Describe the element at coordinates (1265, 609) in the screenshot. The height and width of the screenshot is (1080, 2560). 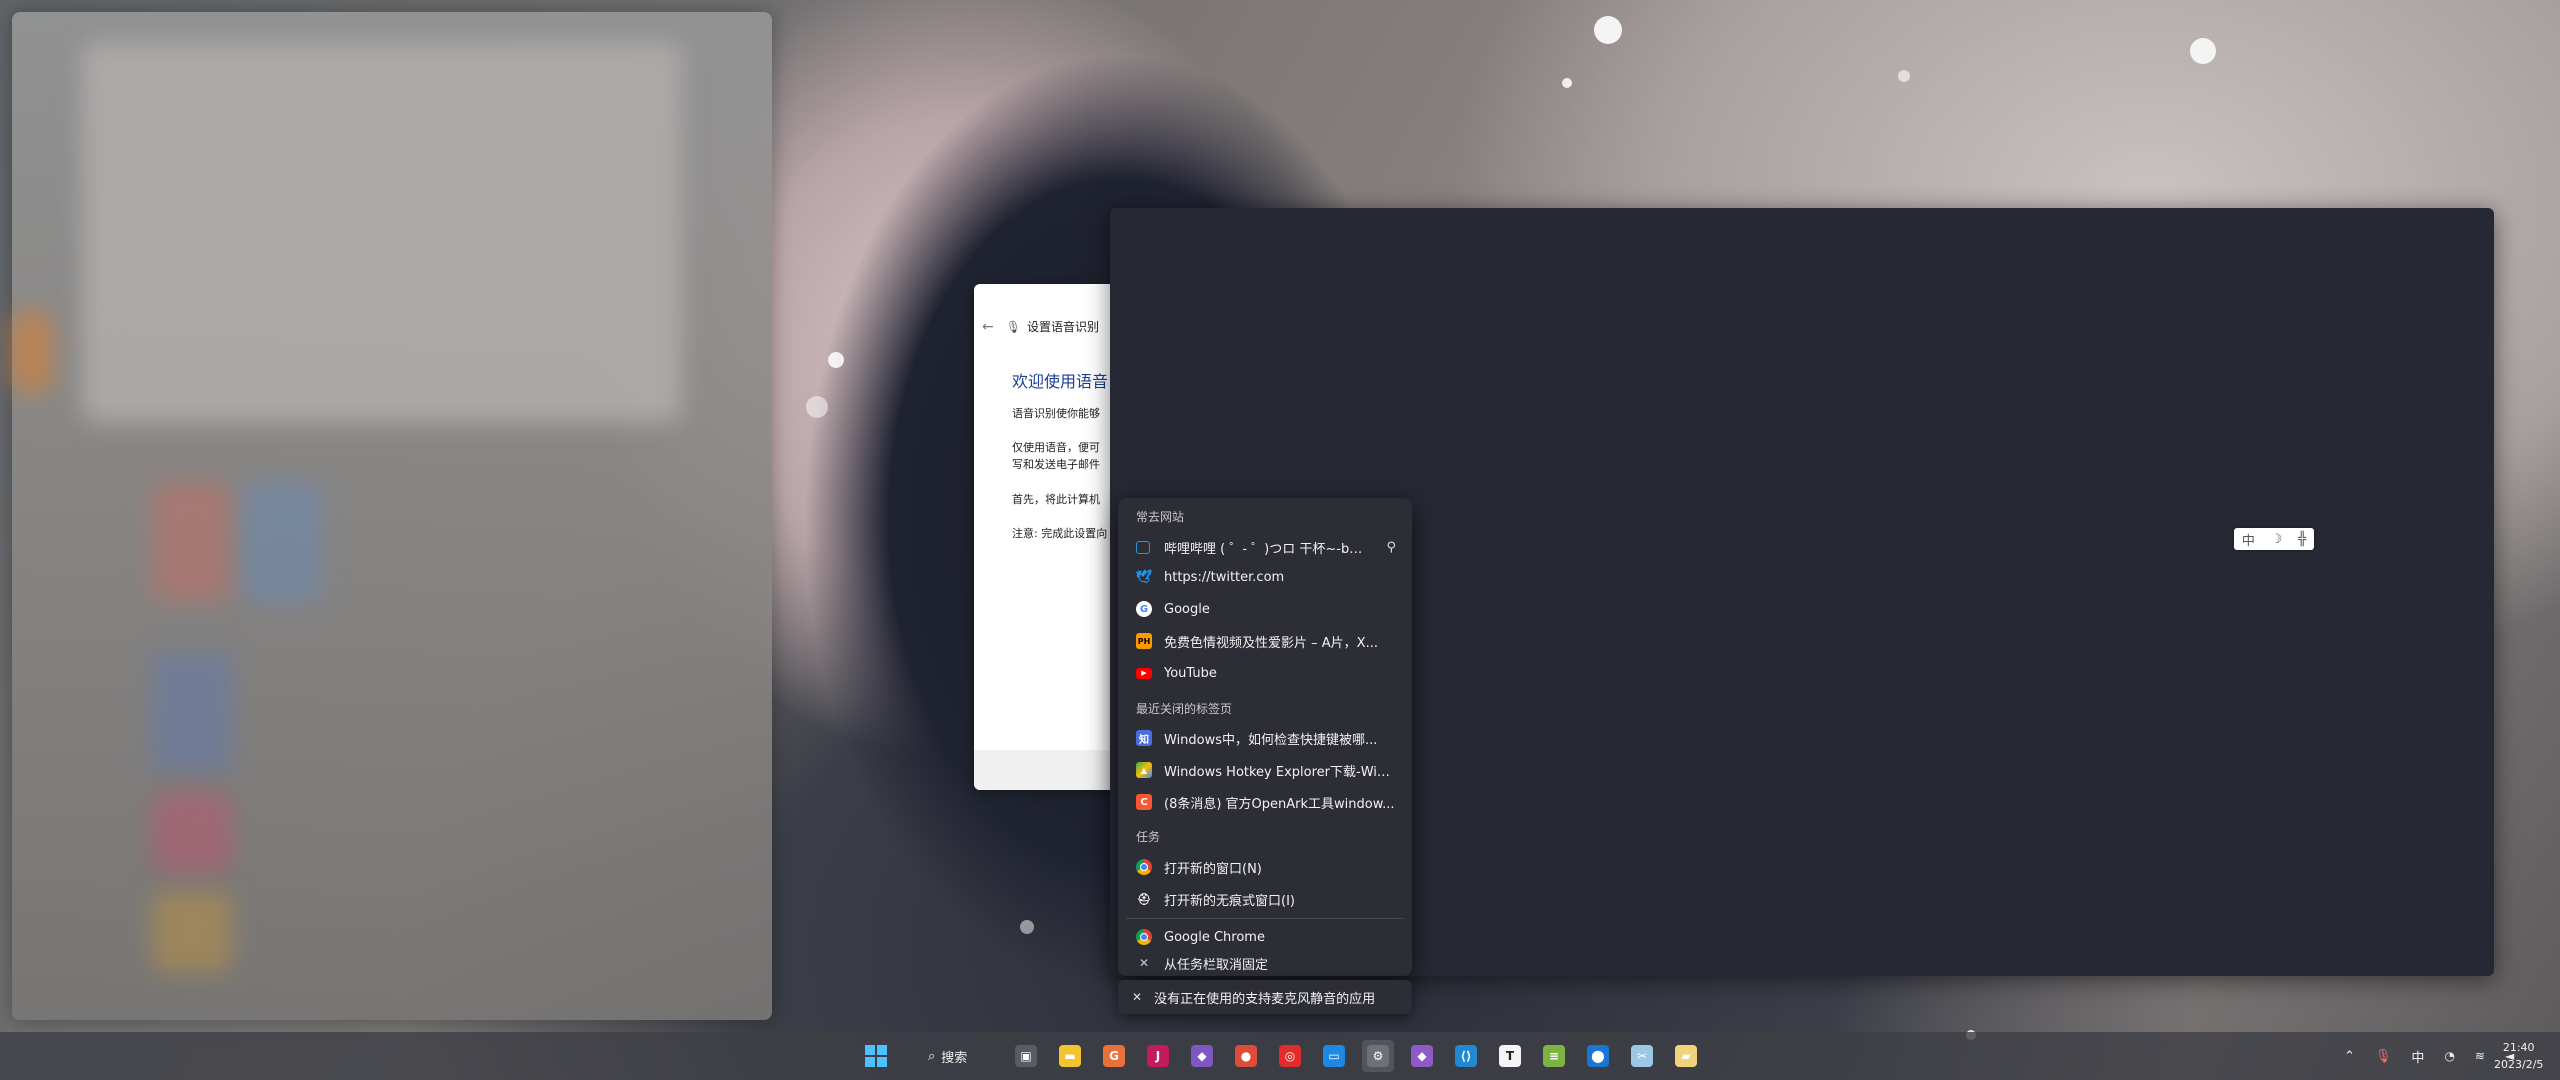
I see `frequent-item-google: G Google` at that location.